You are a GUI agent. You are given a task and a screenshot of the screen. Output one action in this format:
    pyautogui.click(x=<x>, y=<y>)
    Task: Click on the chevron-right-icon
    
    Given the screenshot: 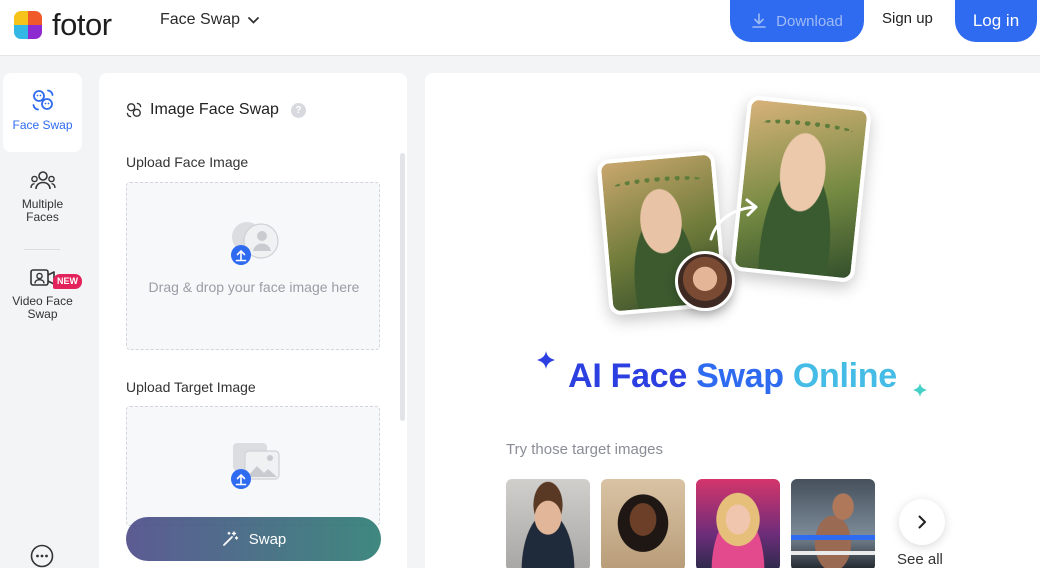 What is the action you would take?
    pyautogui.click(x=922, y=522)
    